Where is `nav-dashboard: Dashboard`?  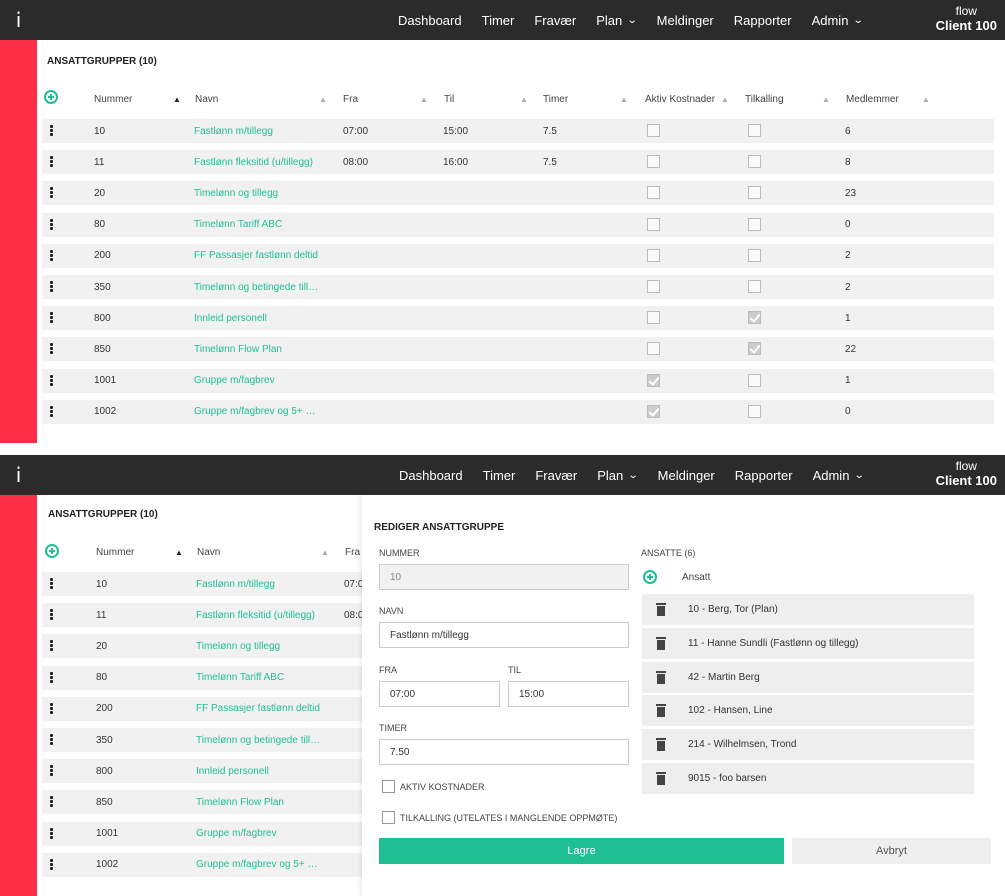
nav-dashboard: Dashboard is located at coordinates (431, 475).